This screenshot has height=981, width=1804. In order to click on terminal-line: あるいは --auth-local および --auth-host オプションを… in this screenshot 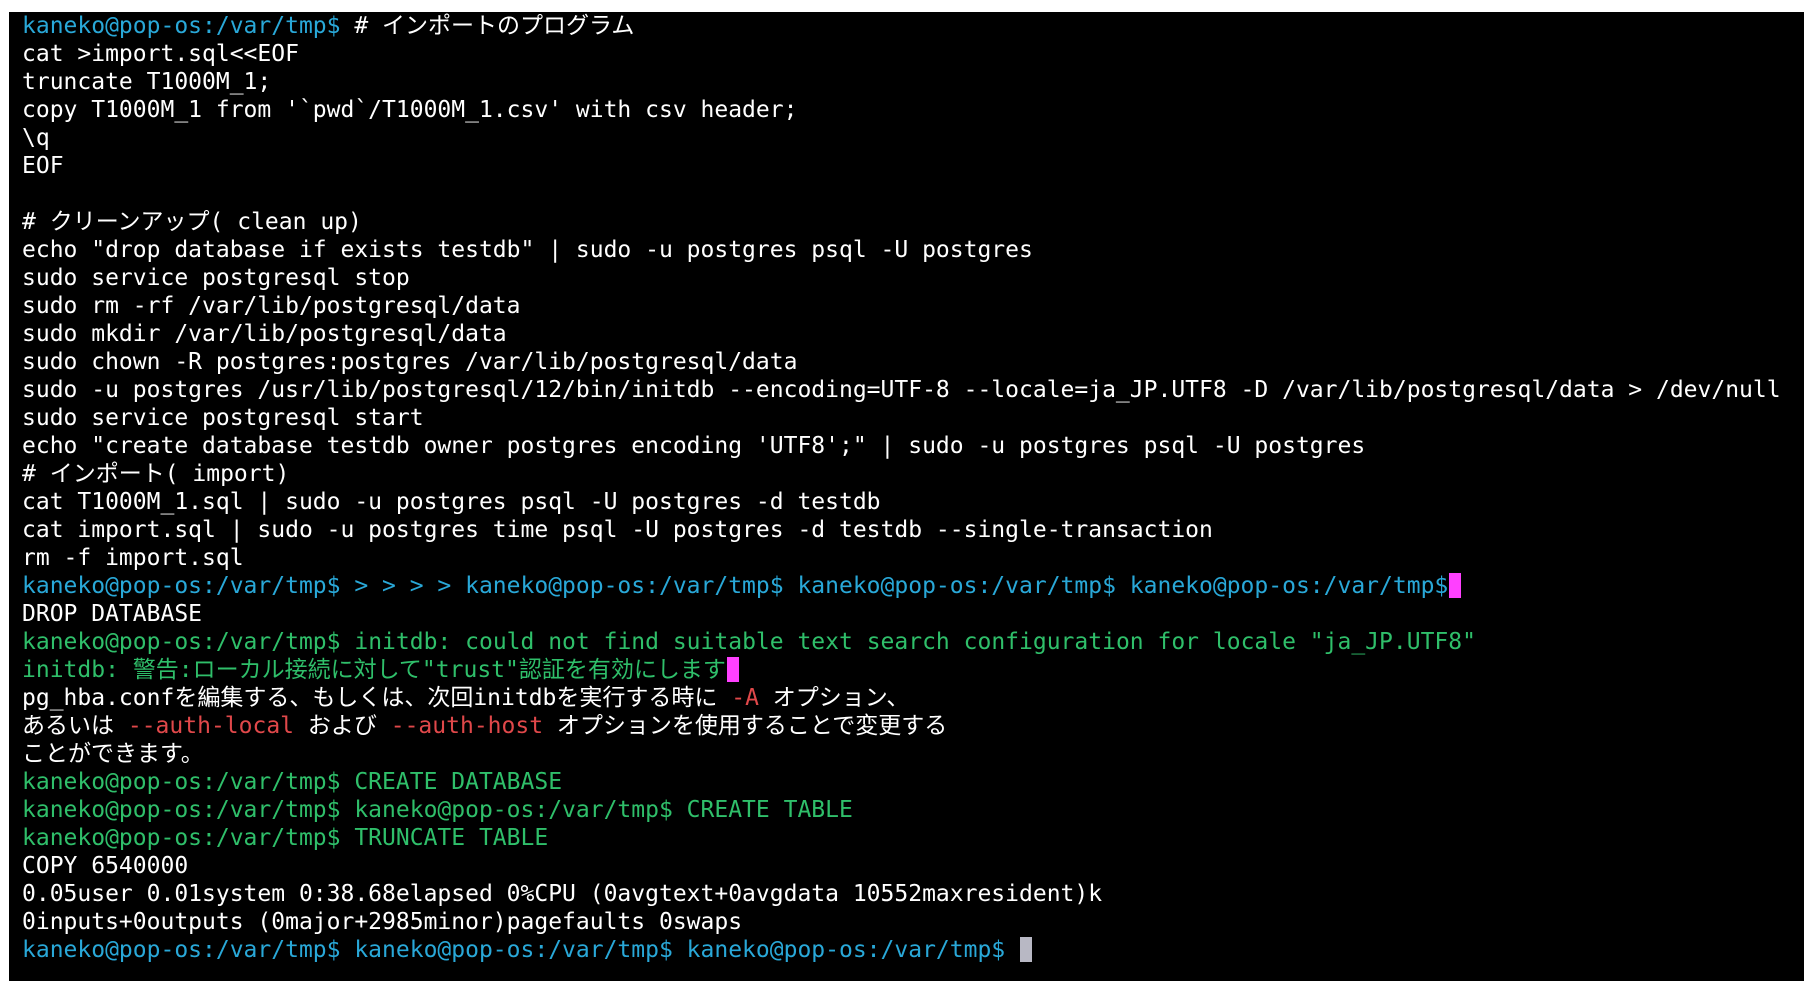, I will do `click(913, 726)`.